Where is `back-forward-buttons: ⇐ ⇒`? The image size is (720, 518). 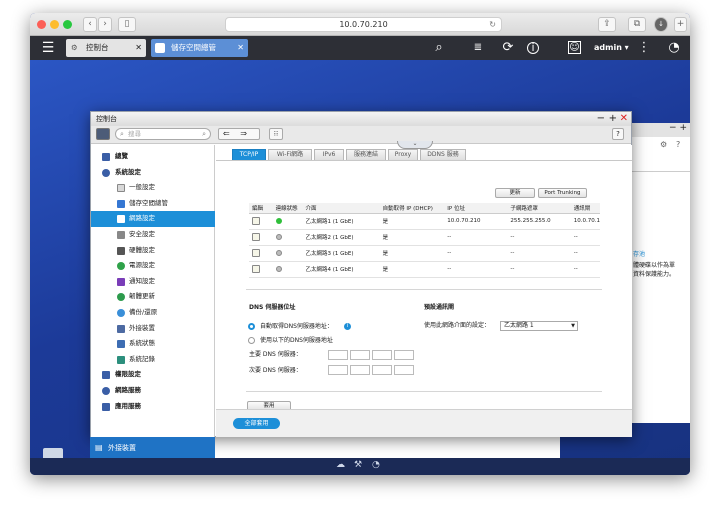
back-forward-buttons: ⇐ ⇒ is located at coordinates (239, 134).